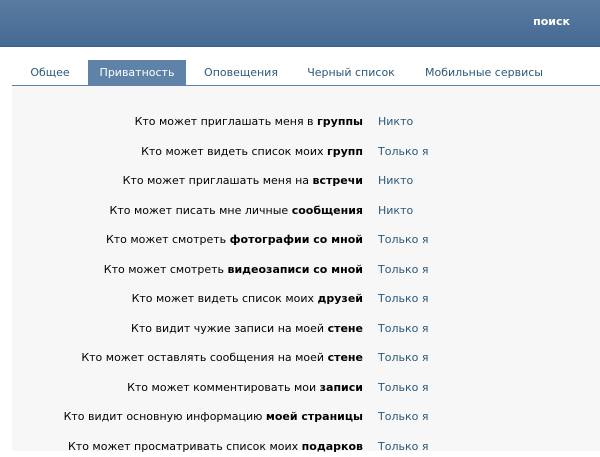 The image size is (600, 457). I want to click on tab-privacy: Приватность, so click(137, 72).